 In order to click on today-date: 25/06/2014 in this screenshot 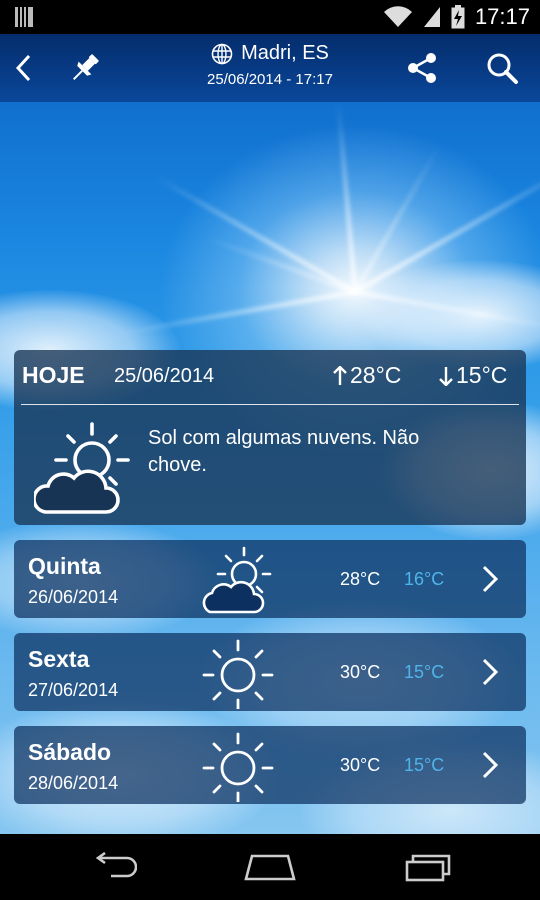, I will do `click(164, 376)`.